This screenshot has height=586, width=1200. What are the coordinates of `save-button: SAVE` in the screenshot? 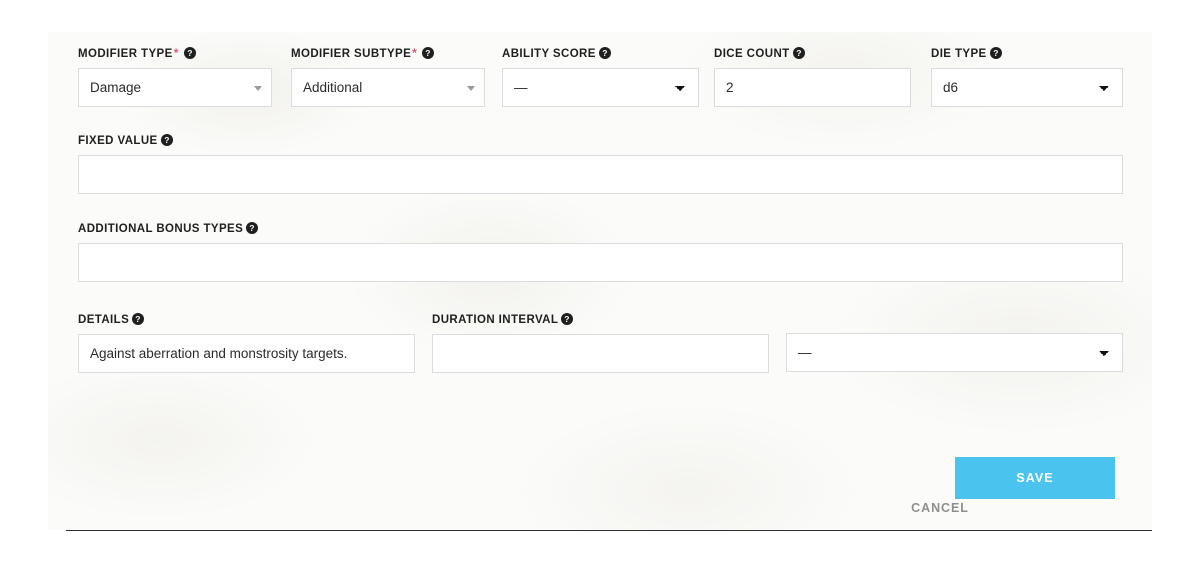 It's located at (1035, 478).